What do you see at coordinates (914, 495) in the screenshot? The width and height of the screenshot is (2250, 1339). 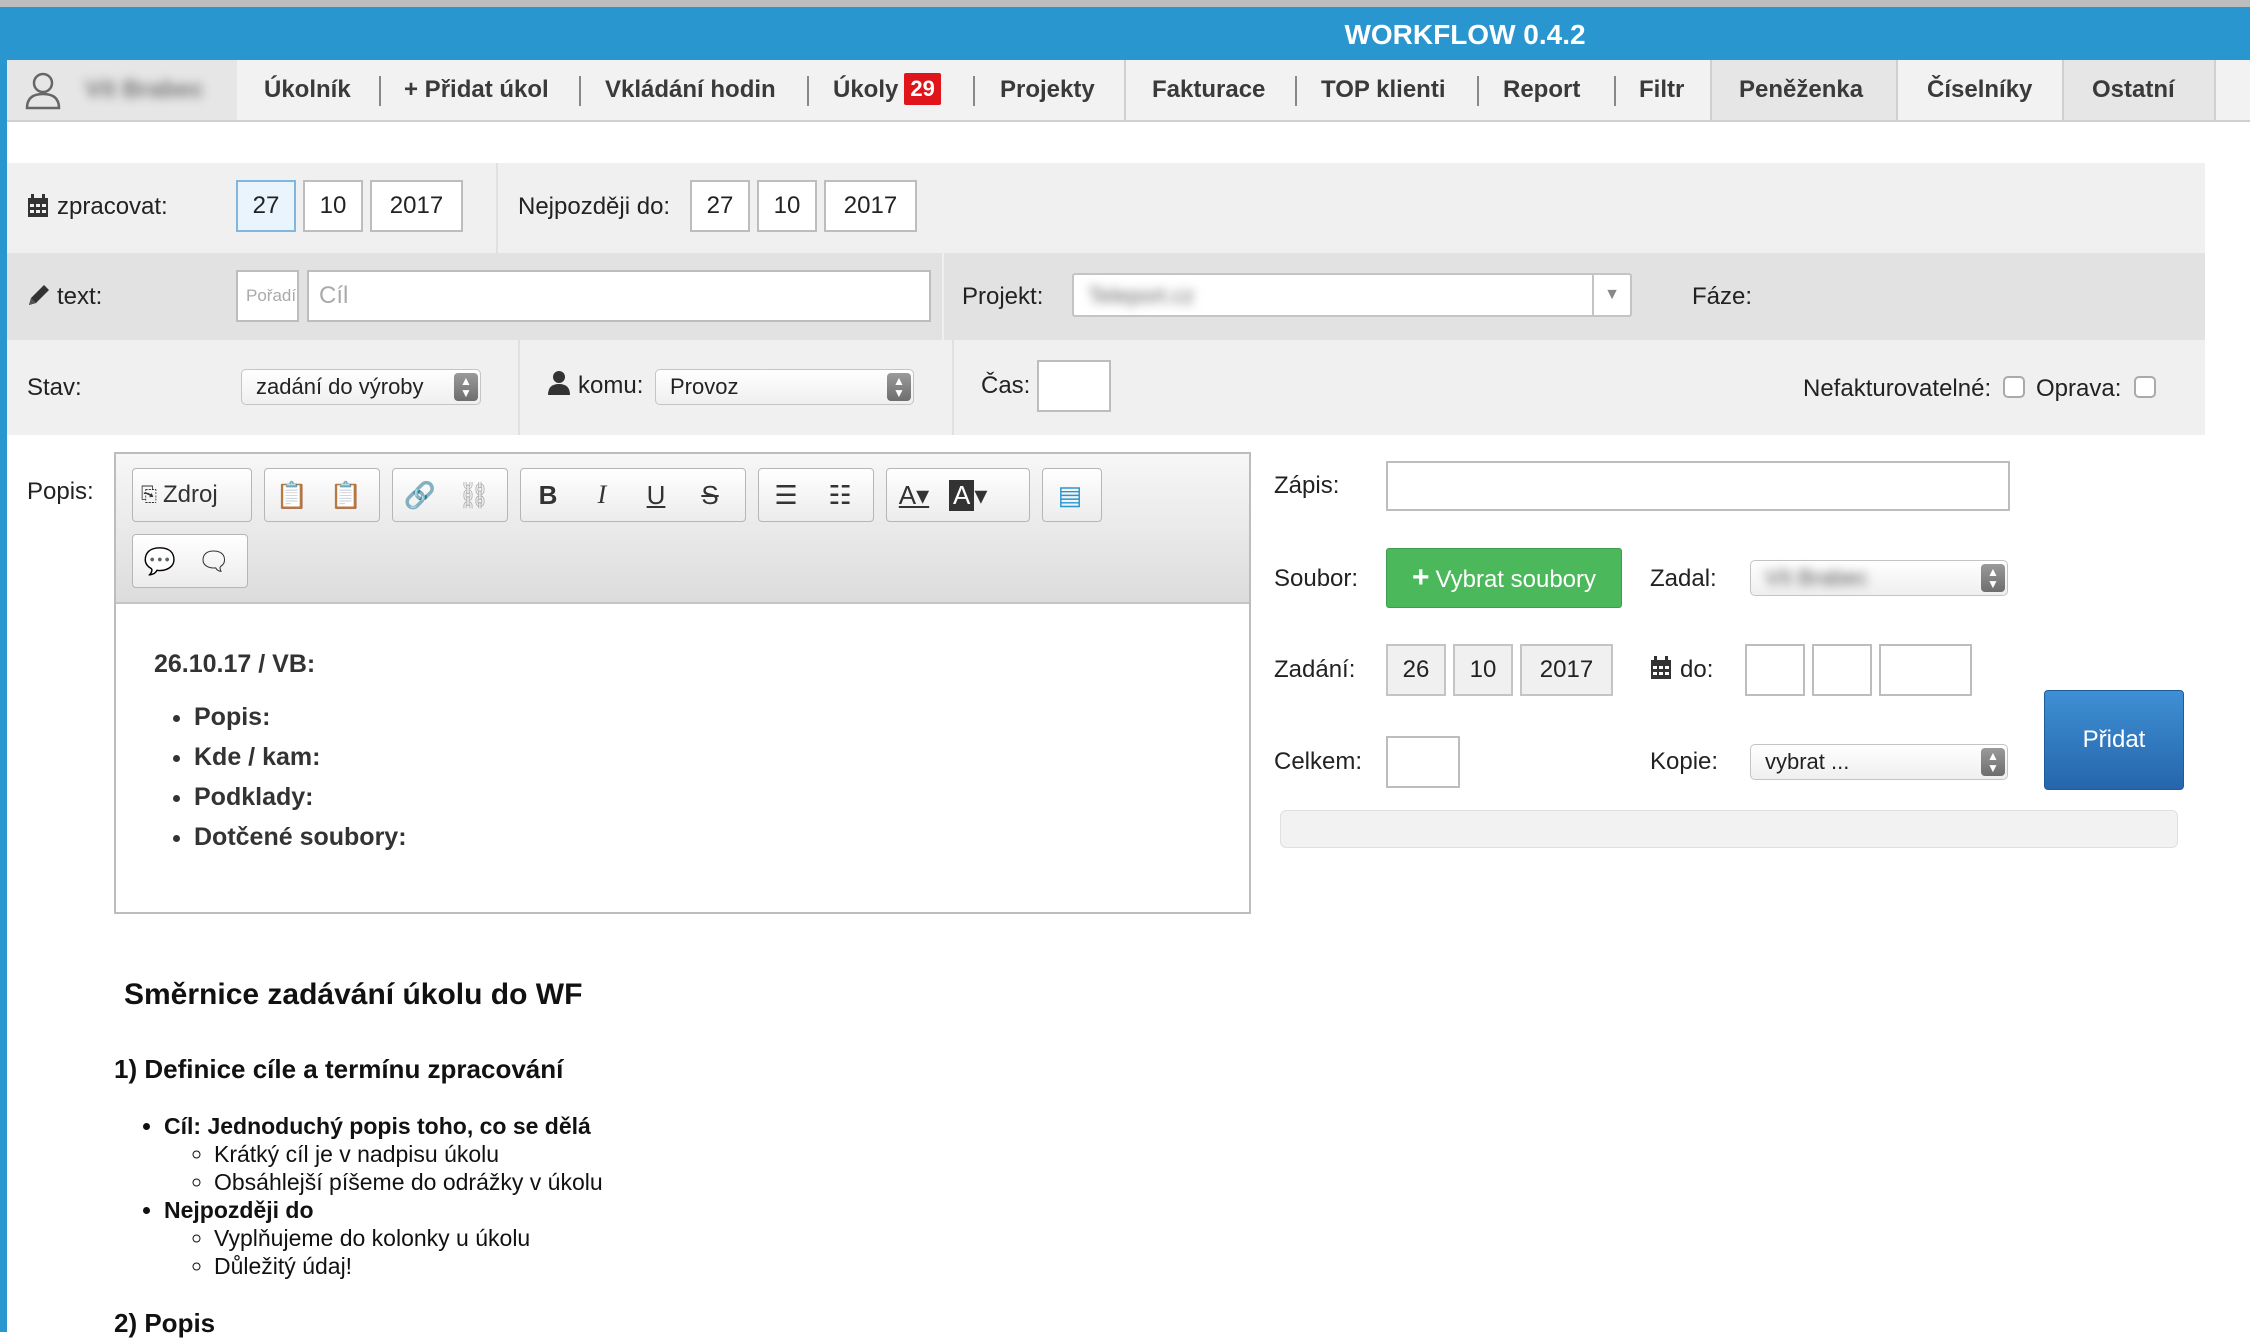 I see `text-color-icon: A▾` at bounding box center [914, 495].